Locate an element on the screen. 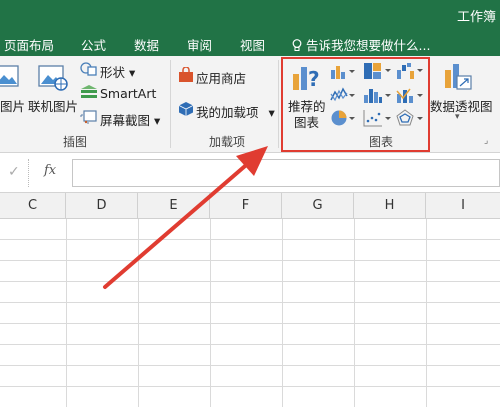 The width and height of the screenshot is (500, 407). illustrations-group-label: 插图 is located at coordinates (75, 142).